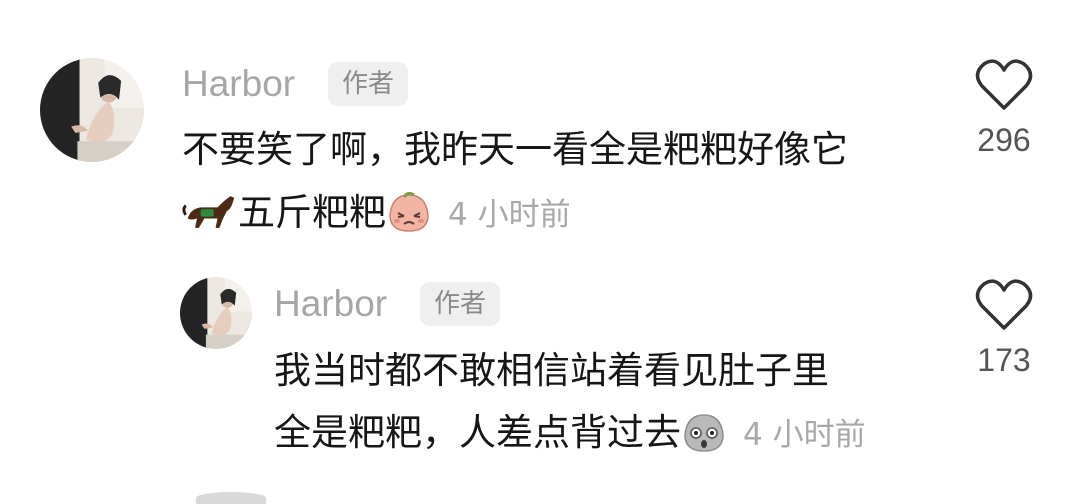 This screenshot has height=504, width=1080. What do you see at coordinates (1004, 360) in the screenshot?
I see `like-count: 173` at bounding box center [1004, 360].